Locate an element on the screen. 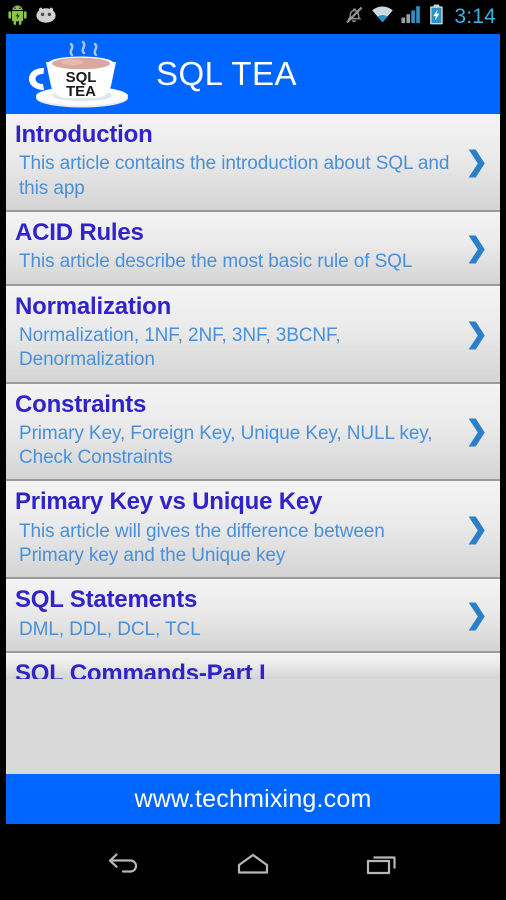  list-item-subtitle: DML, DDL, DCL, TCL is located at coordinates (110, 629).